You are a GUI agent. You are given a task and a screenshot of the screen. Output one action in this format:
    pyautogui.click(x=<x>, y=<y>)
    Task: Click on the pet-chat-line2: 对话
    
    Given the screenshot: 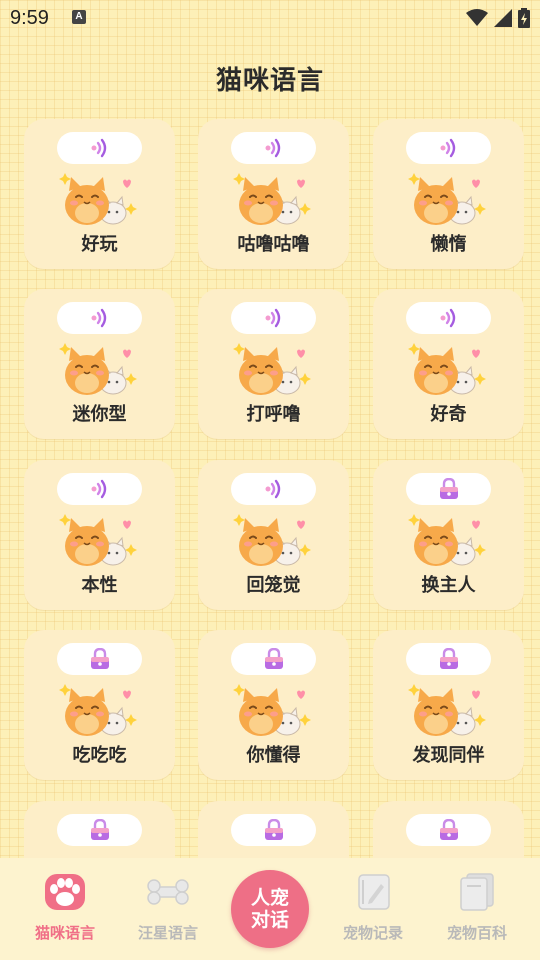 What is the action you would take?
    pyautogui.click(x=269, y=920)
    